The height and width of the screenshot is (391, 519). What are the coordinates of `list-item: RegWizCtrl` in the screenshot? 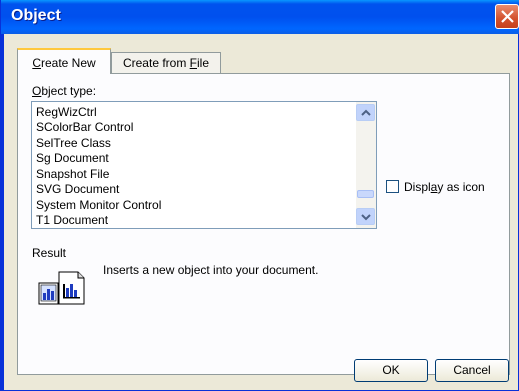 It's located at (66, 112).